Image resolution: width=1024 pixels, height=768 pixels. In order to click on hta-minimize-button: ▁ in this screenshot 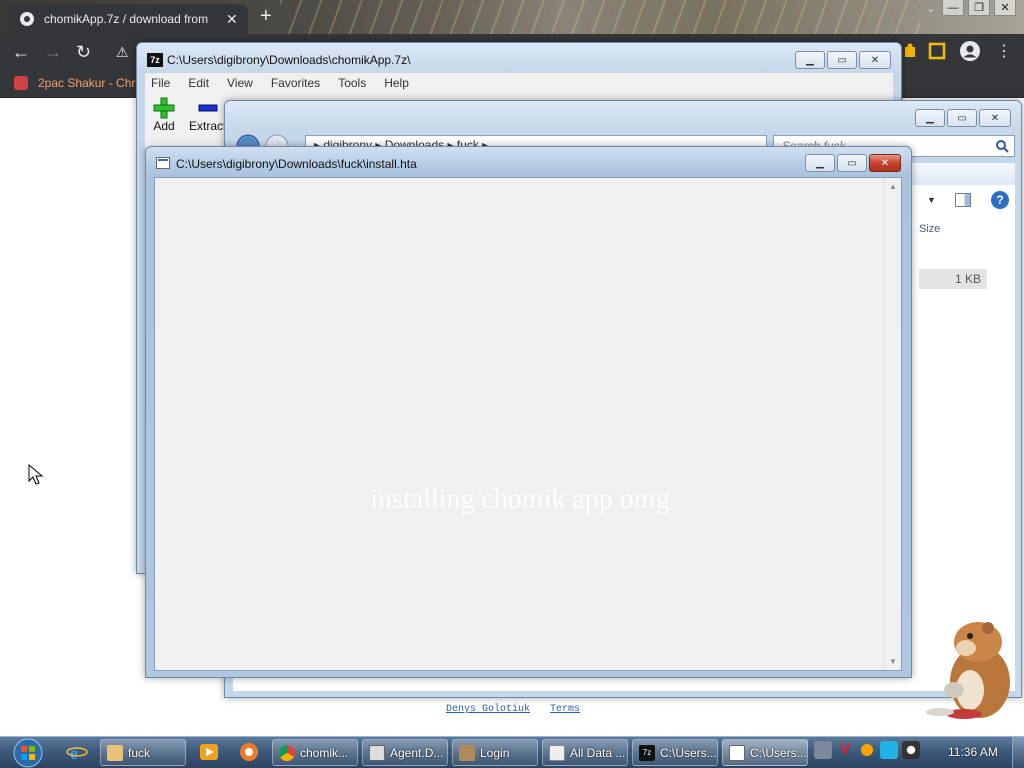, I will do `click(820, 163)`.